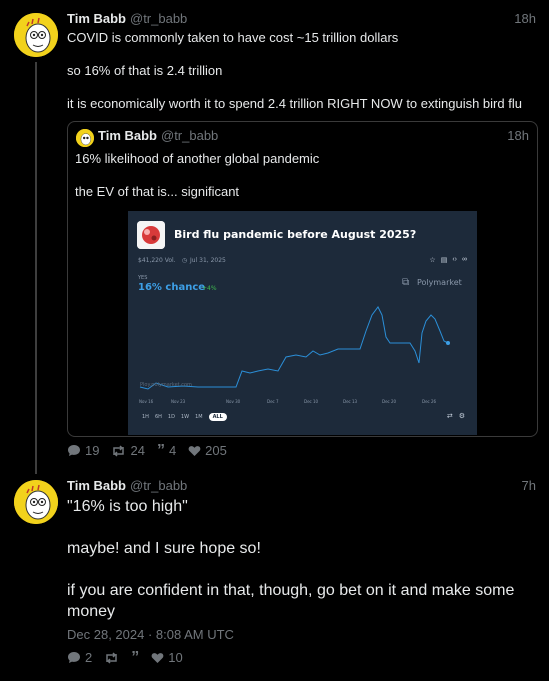 The width and height of the screenshot is (549, 681). I want to click on like-button: 205, so click(207, 450).